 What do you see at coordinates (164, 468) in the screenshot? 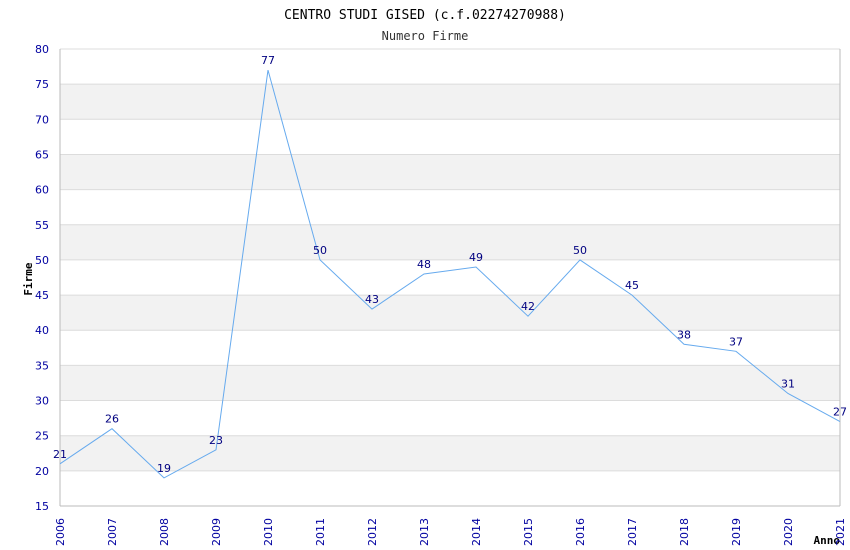
I see `data-label-2008: 19` at bounding box center [164, 468].